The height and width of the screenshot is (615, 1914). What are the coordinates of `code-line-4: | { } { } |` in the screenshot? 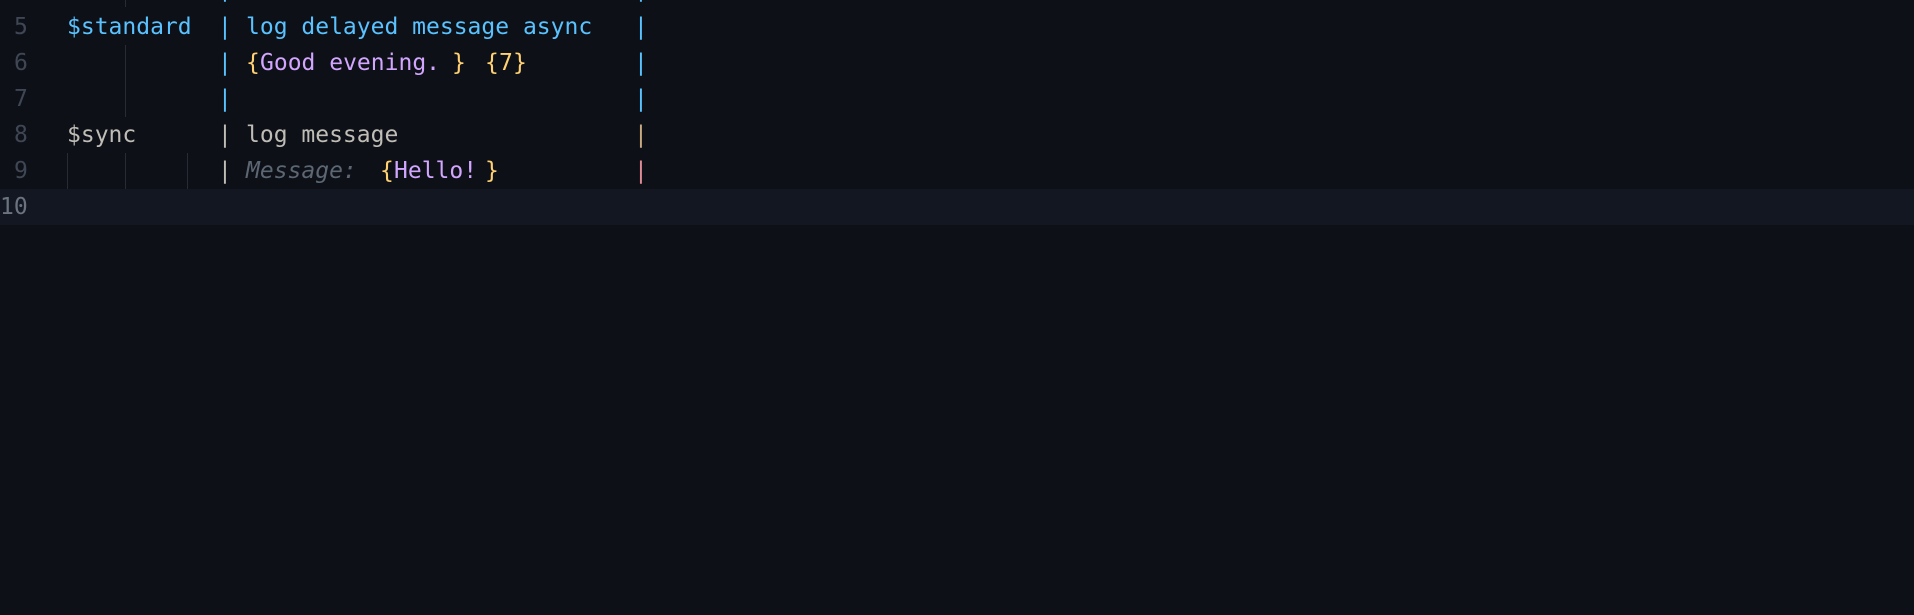 It's located at (957, 3).